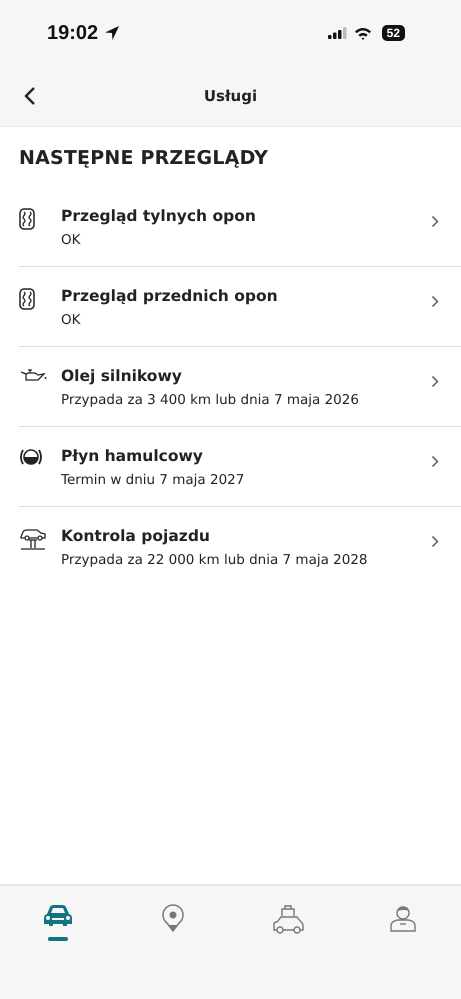  What do you see at coordinates (338, 33) in the screenshot?
I see `signal-icon` at bounding box center [338, 33].